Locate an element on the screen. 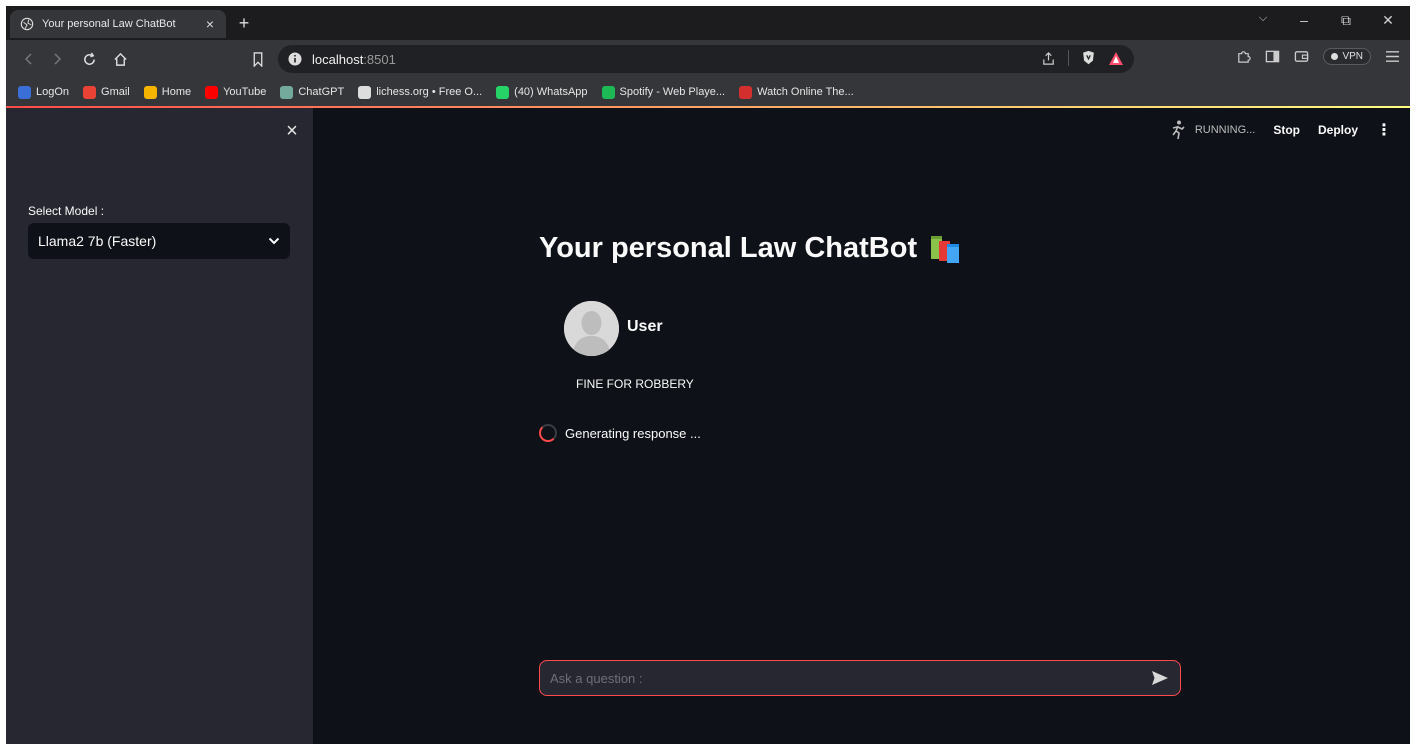 The width and height of the screenshot is (1416, 744). minimize-button: – is located at coordinates (1304, 20).